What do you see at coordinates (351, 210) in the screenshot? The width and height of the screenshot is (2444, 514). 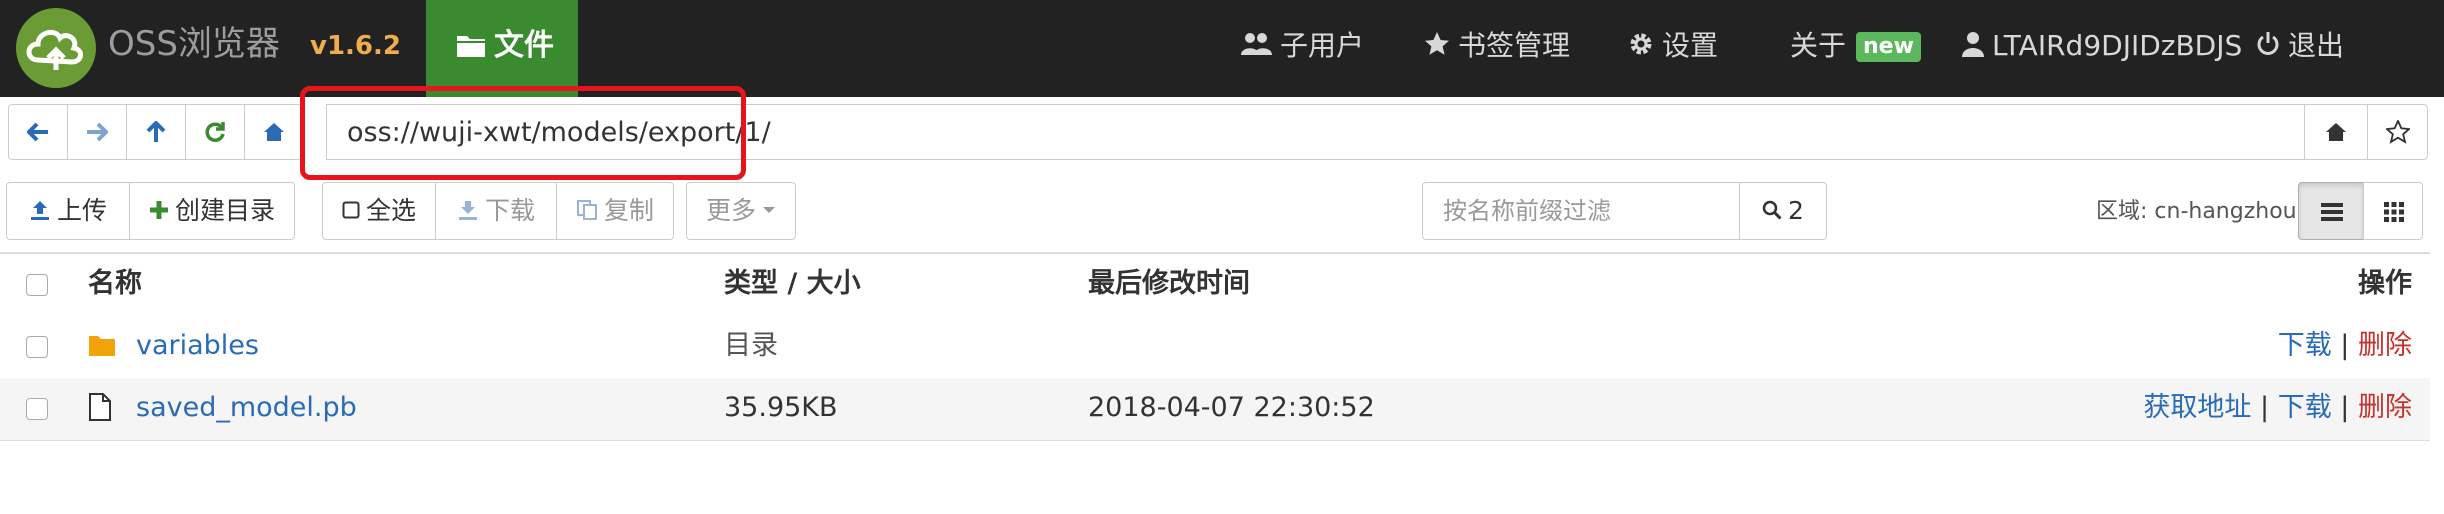 I see `checkbox-icon` at bounding box center [351, 210].